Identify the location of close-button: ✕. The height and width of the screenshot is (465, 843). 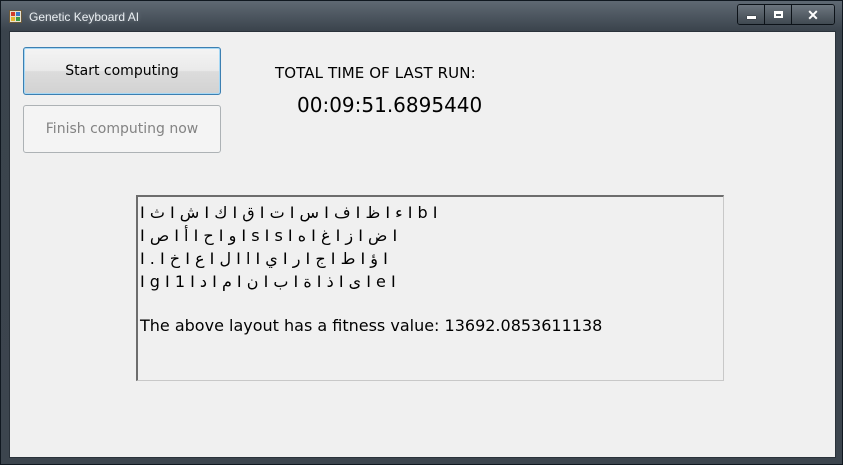
(813, 14).